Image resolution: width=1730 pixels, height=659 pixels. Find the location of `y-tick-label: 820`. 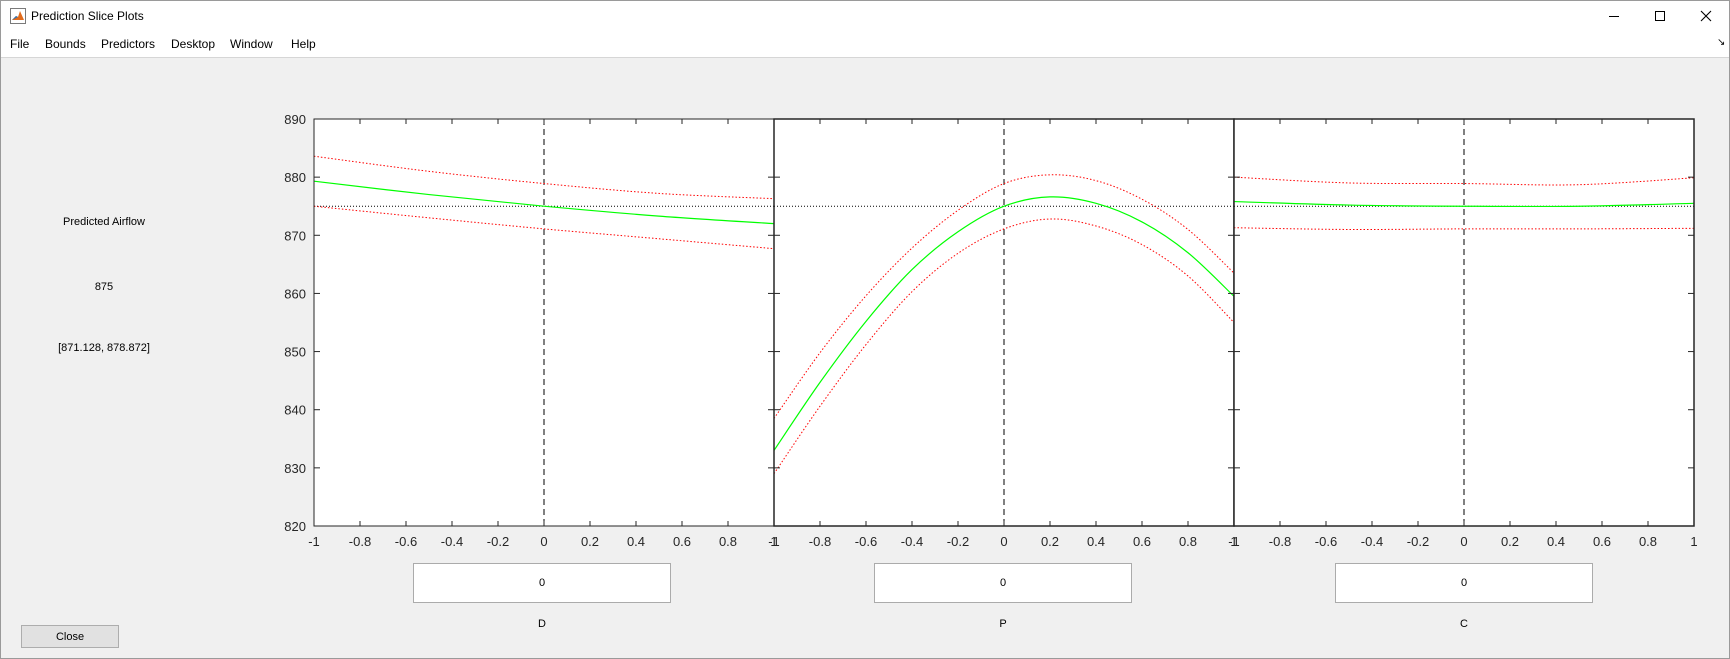

y-tick-label: 820 is located at coordinates (295, 526).